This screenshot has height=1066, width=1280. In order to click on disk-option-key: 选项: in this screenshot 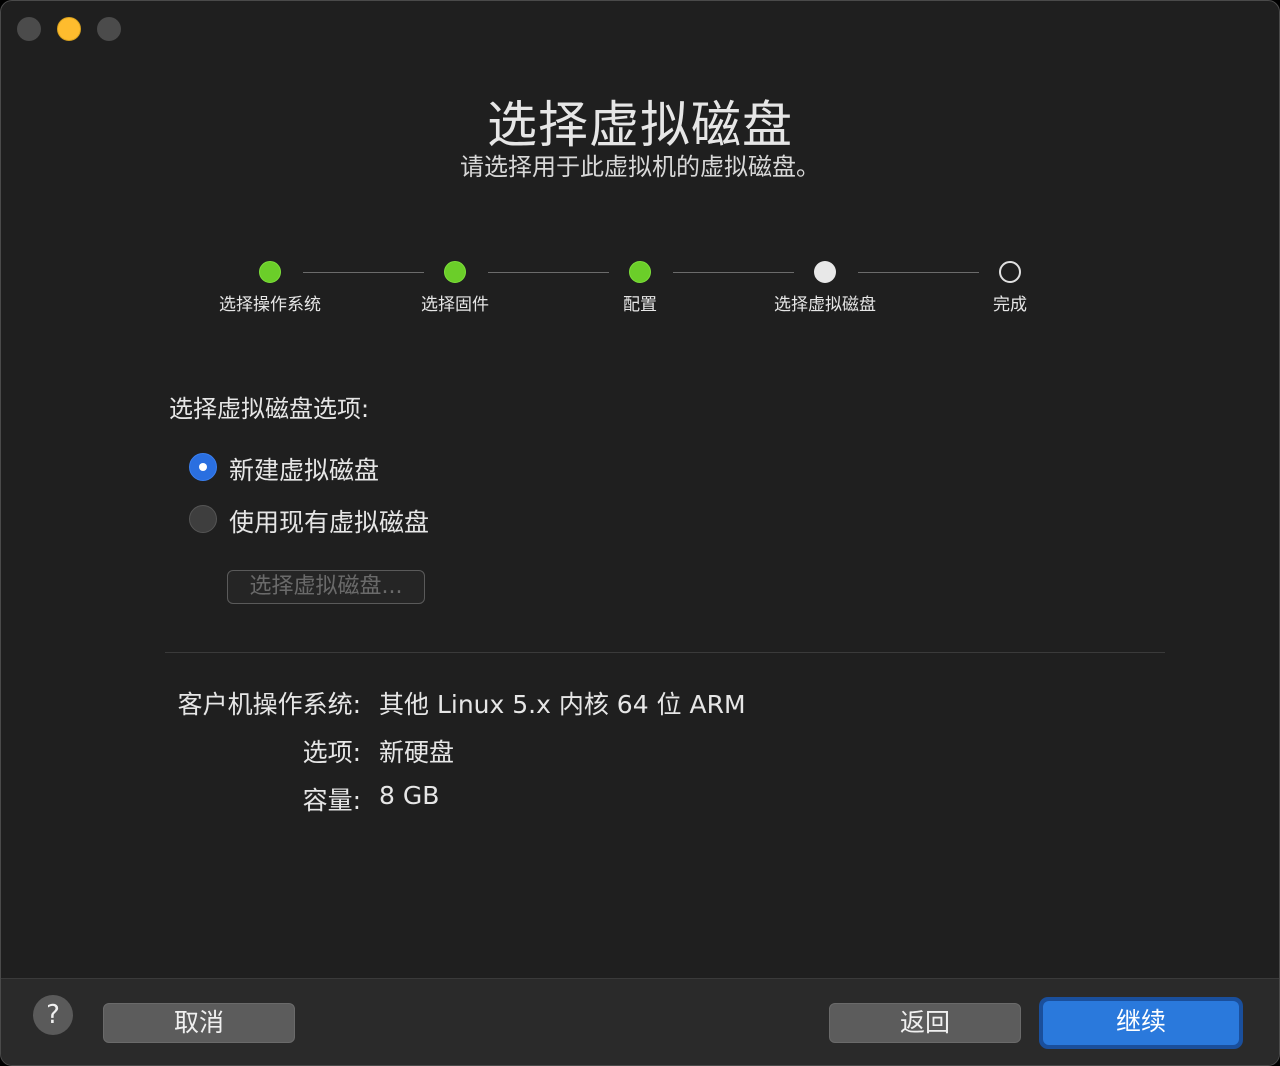, I will do `click(331, 752)`.